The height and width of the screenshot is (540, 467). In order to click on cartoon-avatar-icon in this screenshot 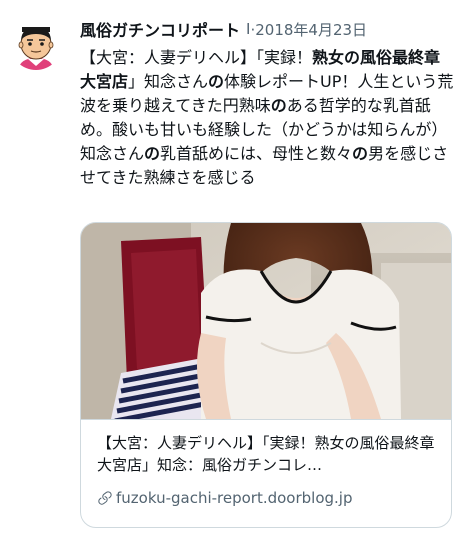, I will do `click(36, 44)`.